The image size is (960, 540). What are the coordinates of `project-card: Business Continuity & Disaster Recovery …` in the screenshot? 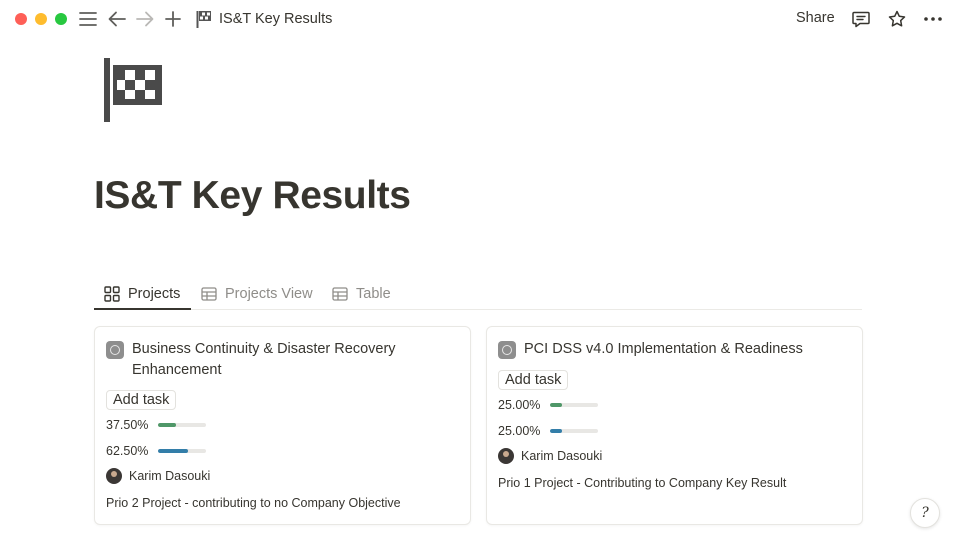 It's located at (282, 425).